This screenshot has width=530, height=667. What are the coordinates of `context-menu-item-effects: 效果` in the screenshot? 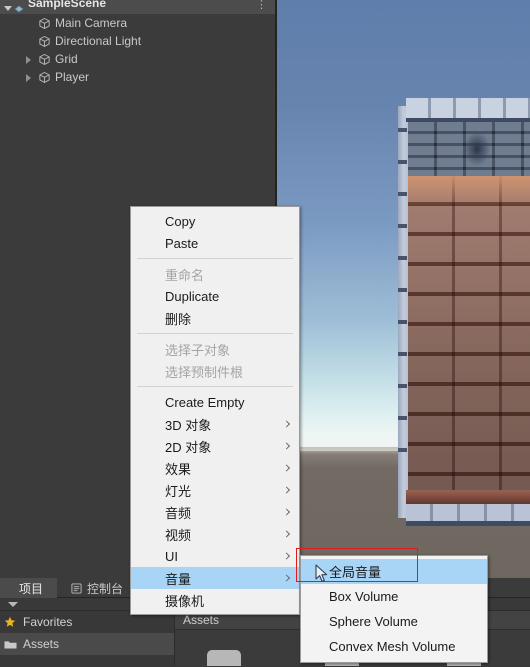 It's located at (215, 468).